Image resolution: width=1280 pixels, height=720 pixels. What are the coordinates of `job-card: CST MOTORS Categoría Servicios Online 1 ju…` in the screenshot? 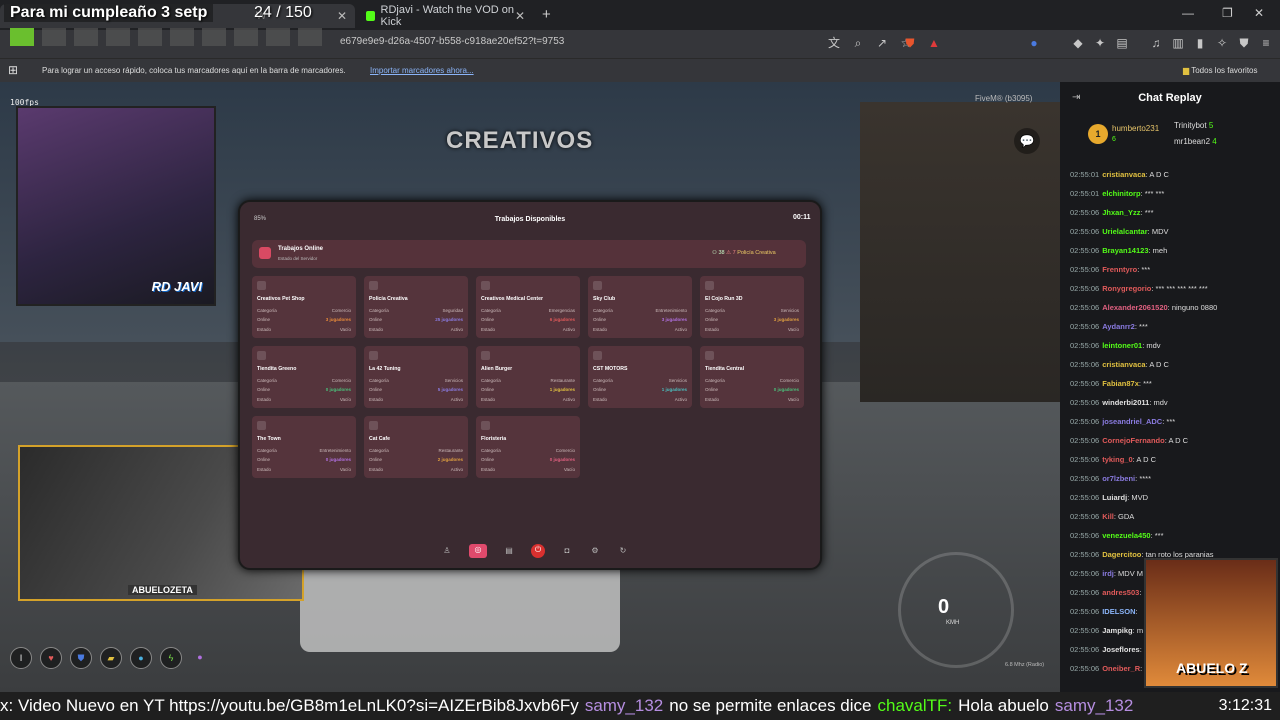 It's located at (640, 377).